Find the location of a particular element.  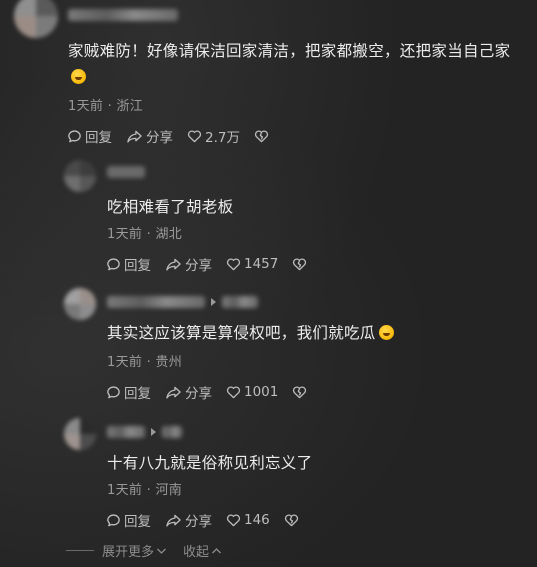

replies-footer: 展开更多 收起 is located at coordinates (144, 550).